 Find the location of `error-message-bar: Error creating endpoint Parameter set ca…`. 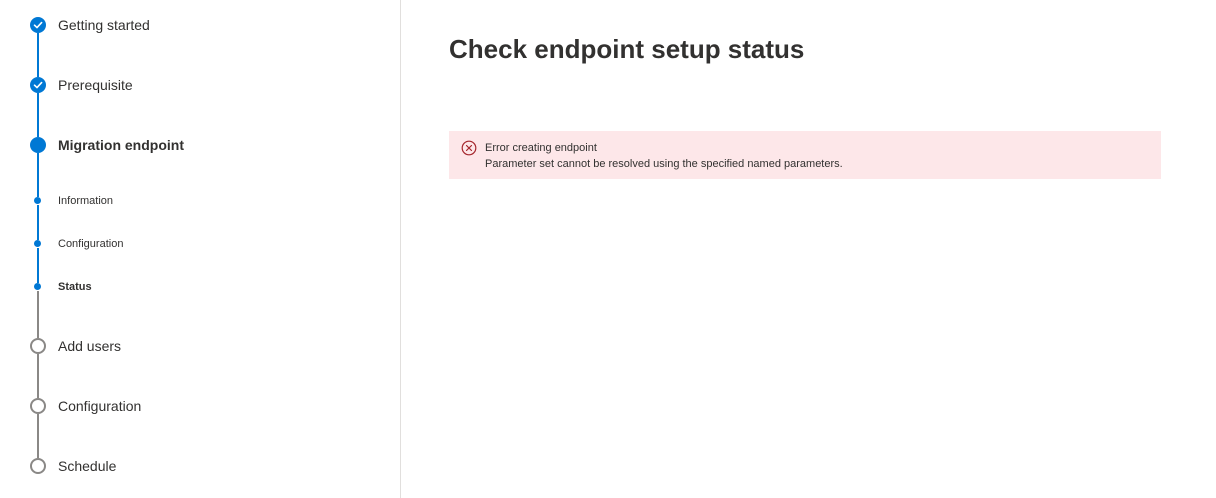

error-message-bar: Error creating endpoint Parameter set ca… is located at coordinates (805, 155).